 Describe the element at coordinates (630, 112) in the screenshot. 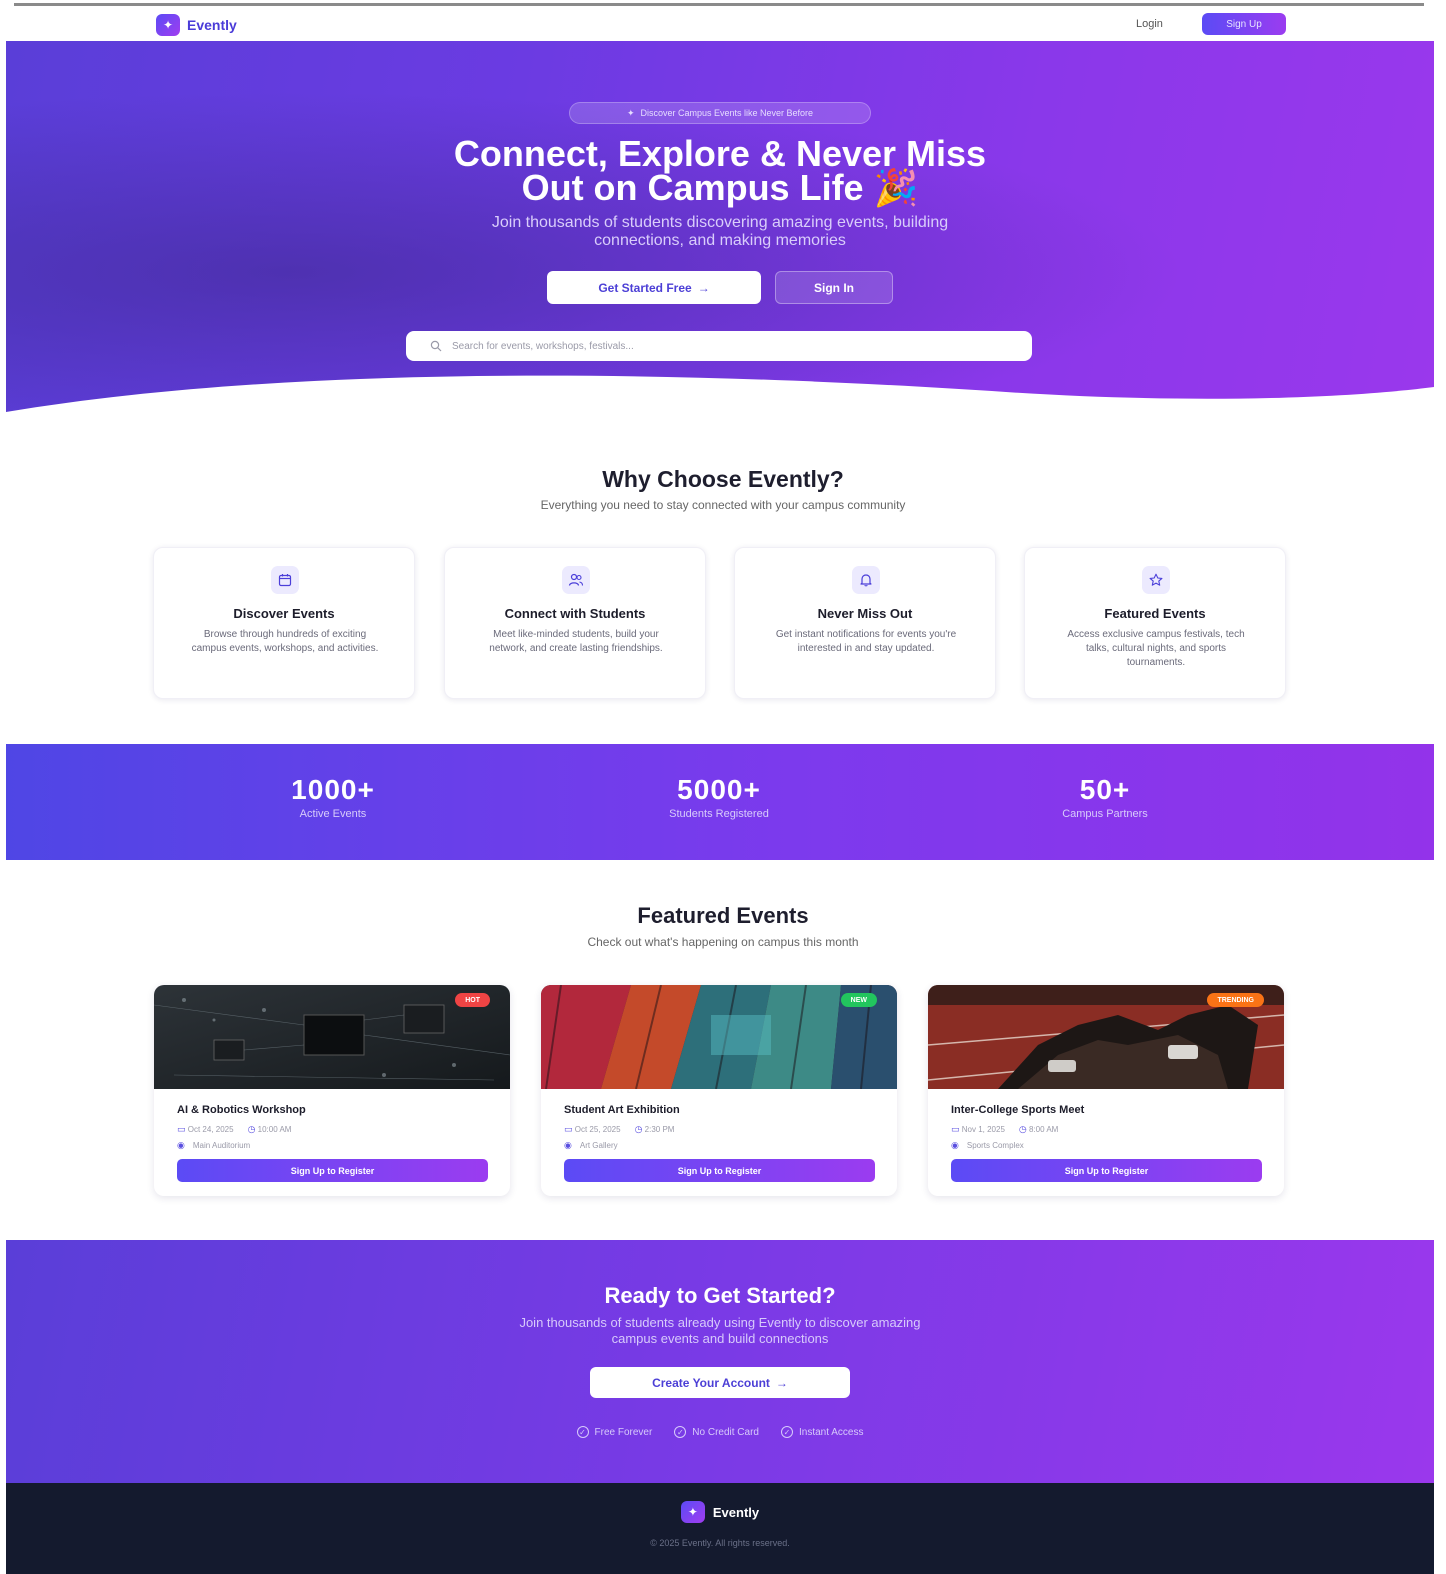

I see `sparkle-icon: ✦` at that location.